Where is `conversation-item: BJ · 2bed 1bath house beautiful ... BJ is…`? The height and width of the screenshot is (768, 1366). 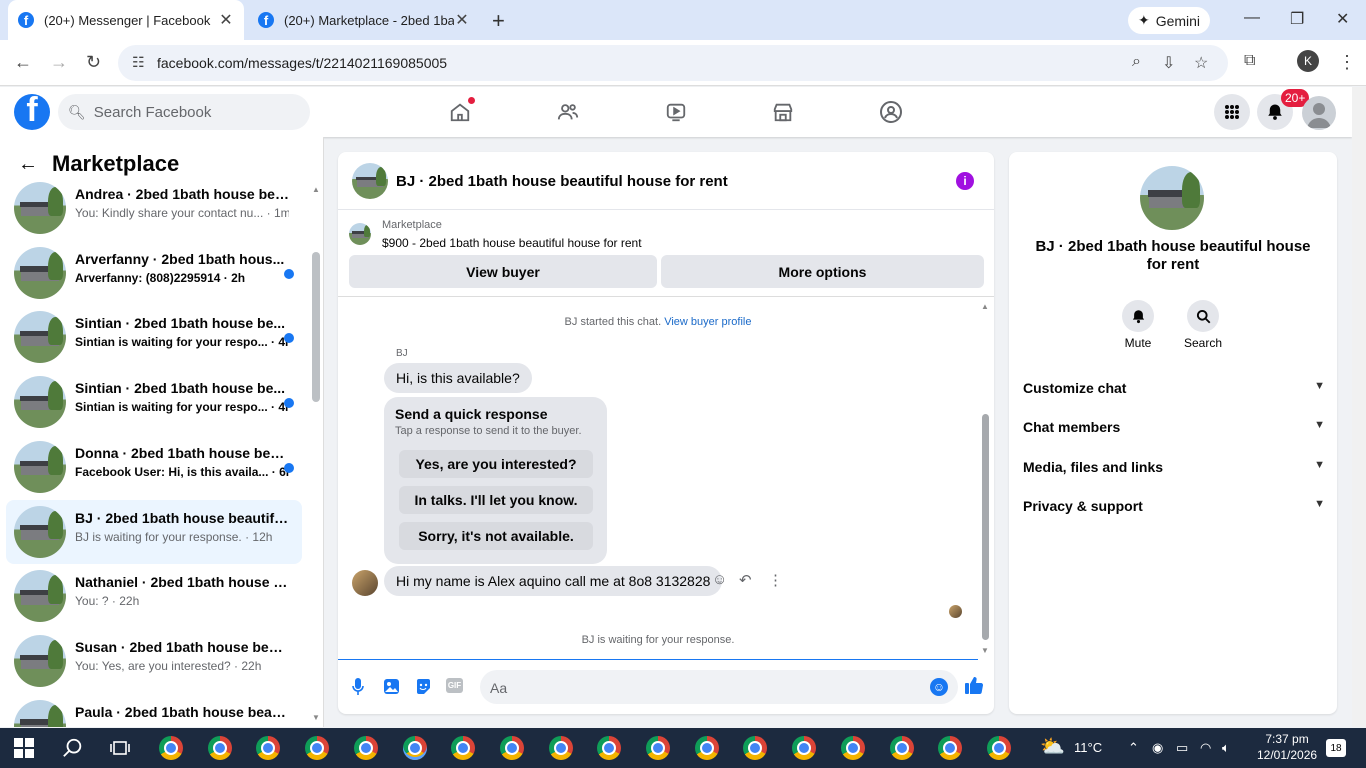 conversation-item: BJ · 2bed 1bath house beautiful ... BJ is… is located at coordinates (154, 531).